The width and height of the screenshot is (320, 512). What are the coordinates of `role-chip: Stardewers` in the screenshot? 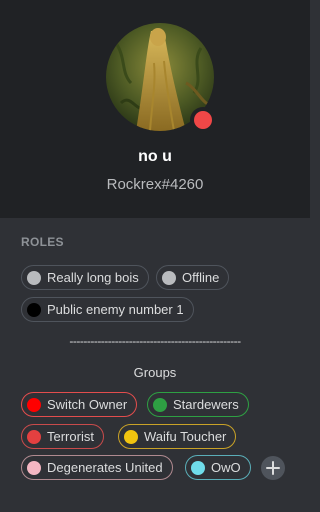 It's located at (198, 404).